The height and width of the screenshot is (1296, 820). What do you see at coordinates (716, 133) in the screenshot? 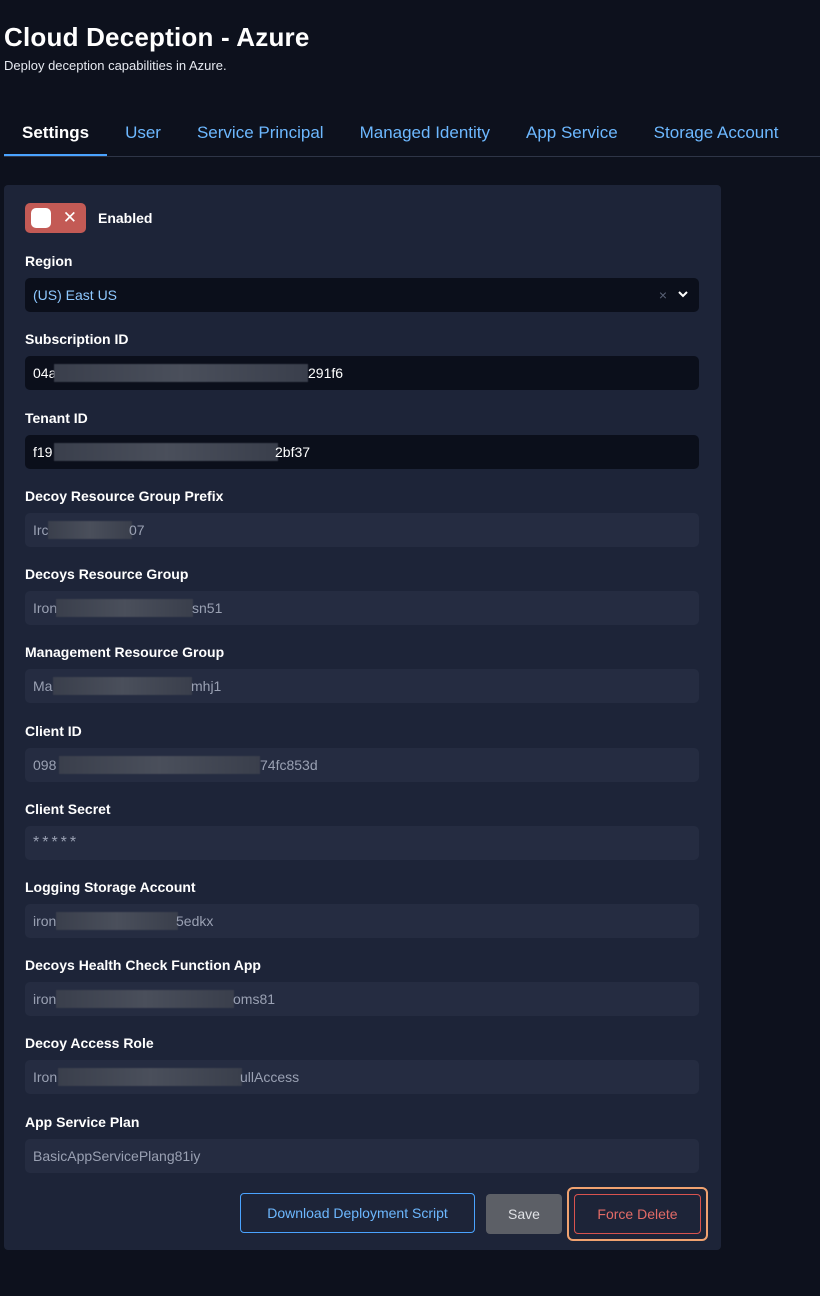
I see `tab-storage-account: Storage Account` at bounding box center [716, 133].